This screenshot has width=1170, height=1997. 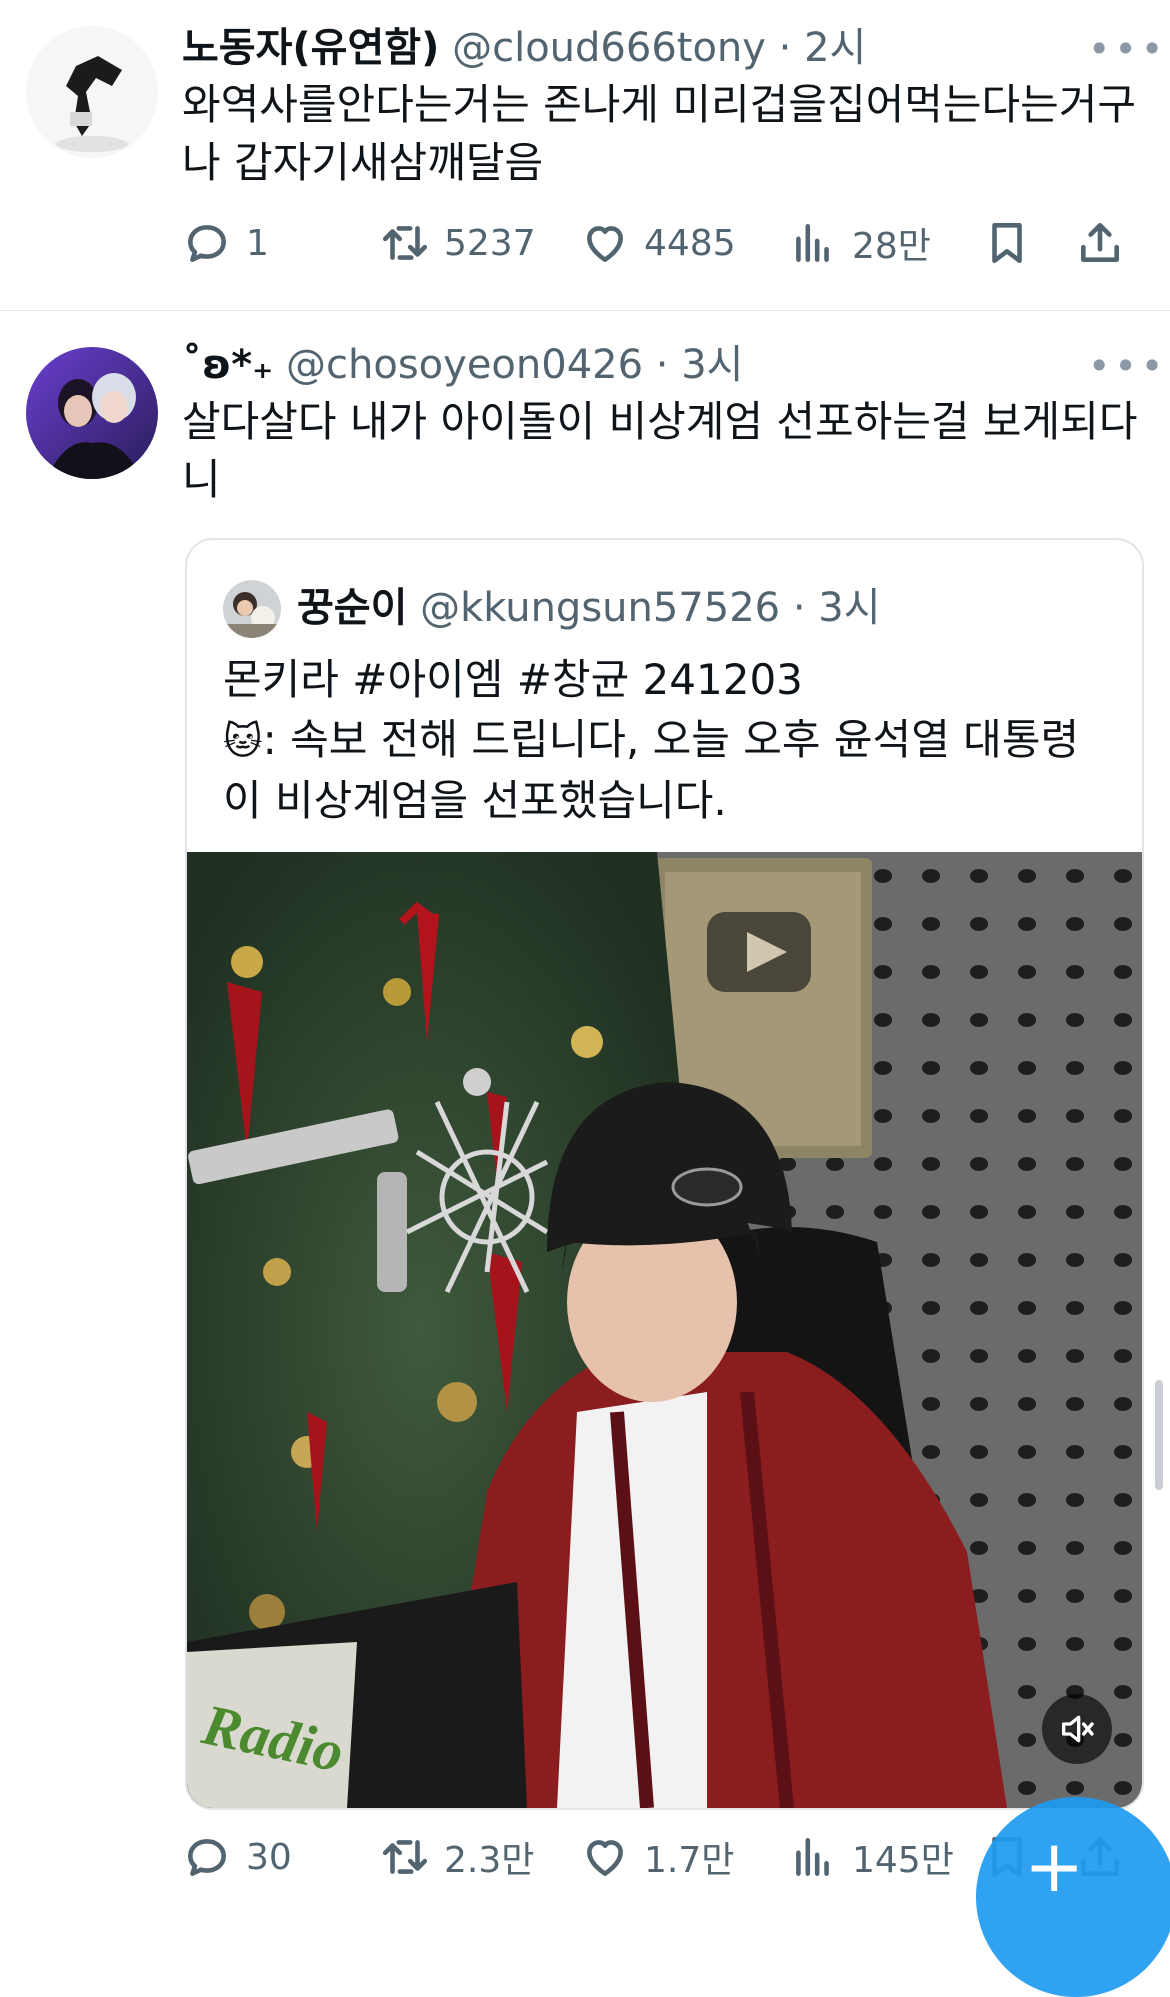 What do you see at coordinates (660, 421) in the screenshot?
I see `tweet-text-line: 살다살다 내가 아이돌이 비상계엄 선포하는걸 보게되다` at bounding box center [660, 421].